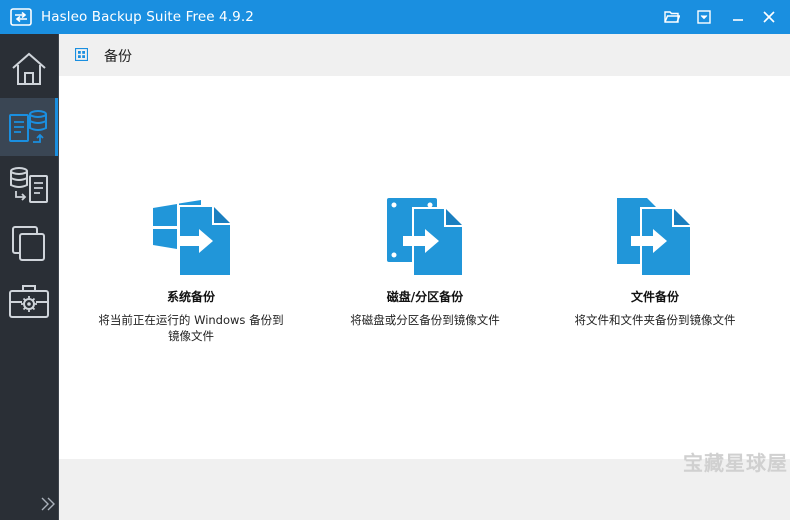  I want to click on watermark-text: 宝藏星球屋, so click(735, 463).